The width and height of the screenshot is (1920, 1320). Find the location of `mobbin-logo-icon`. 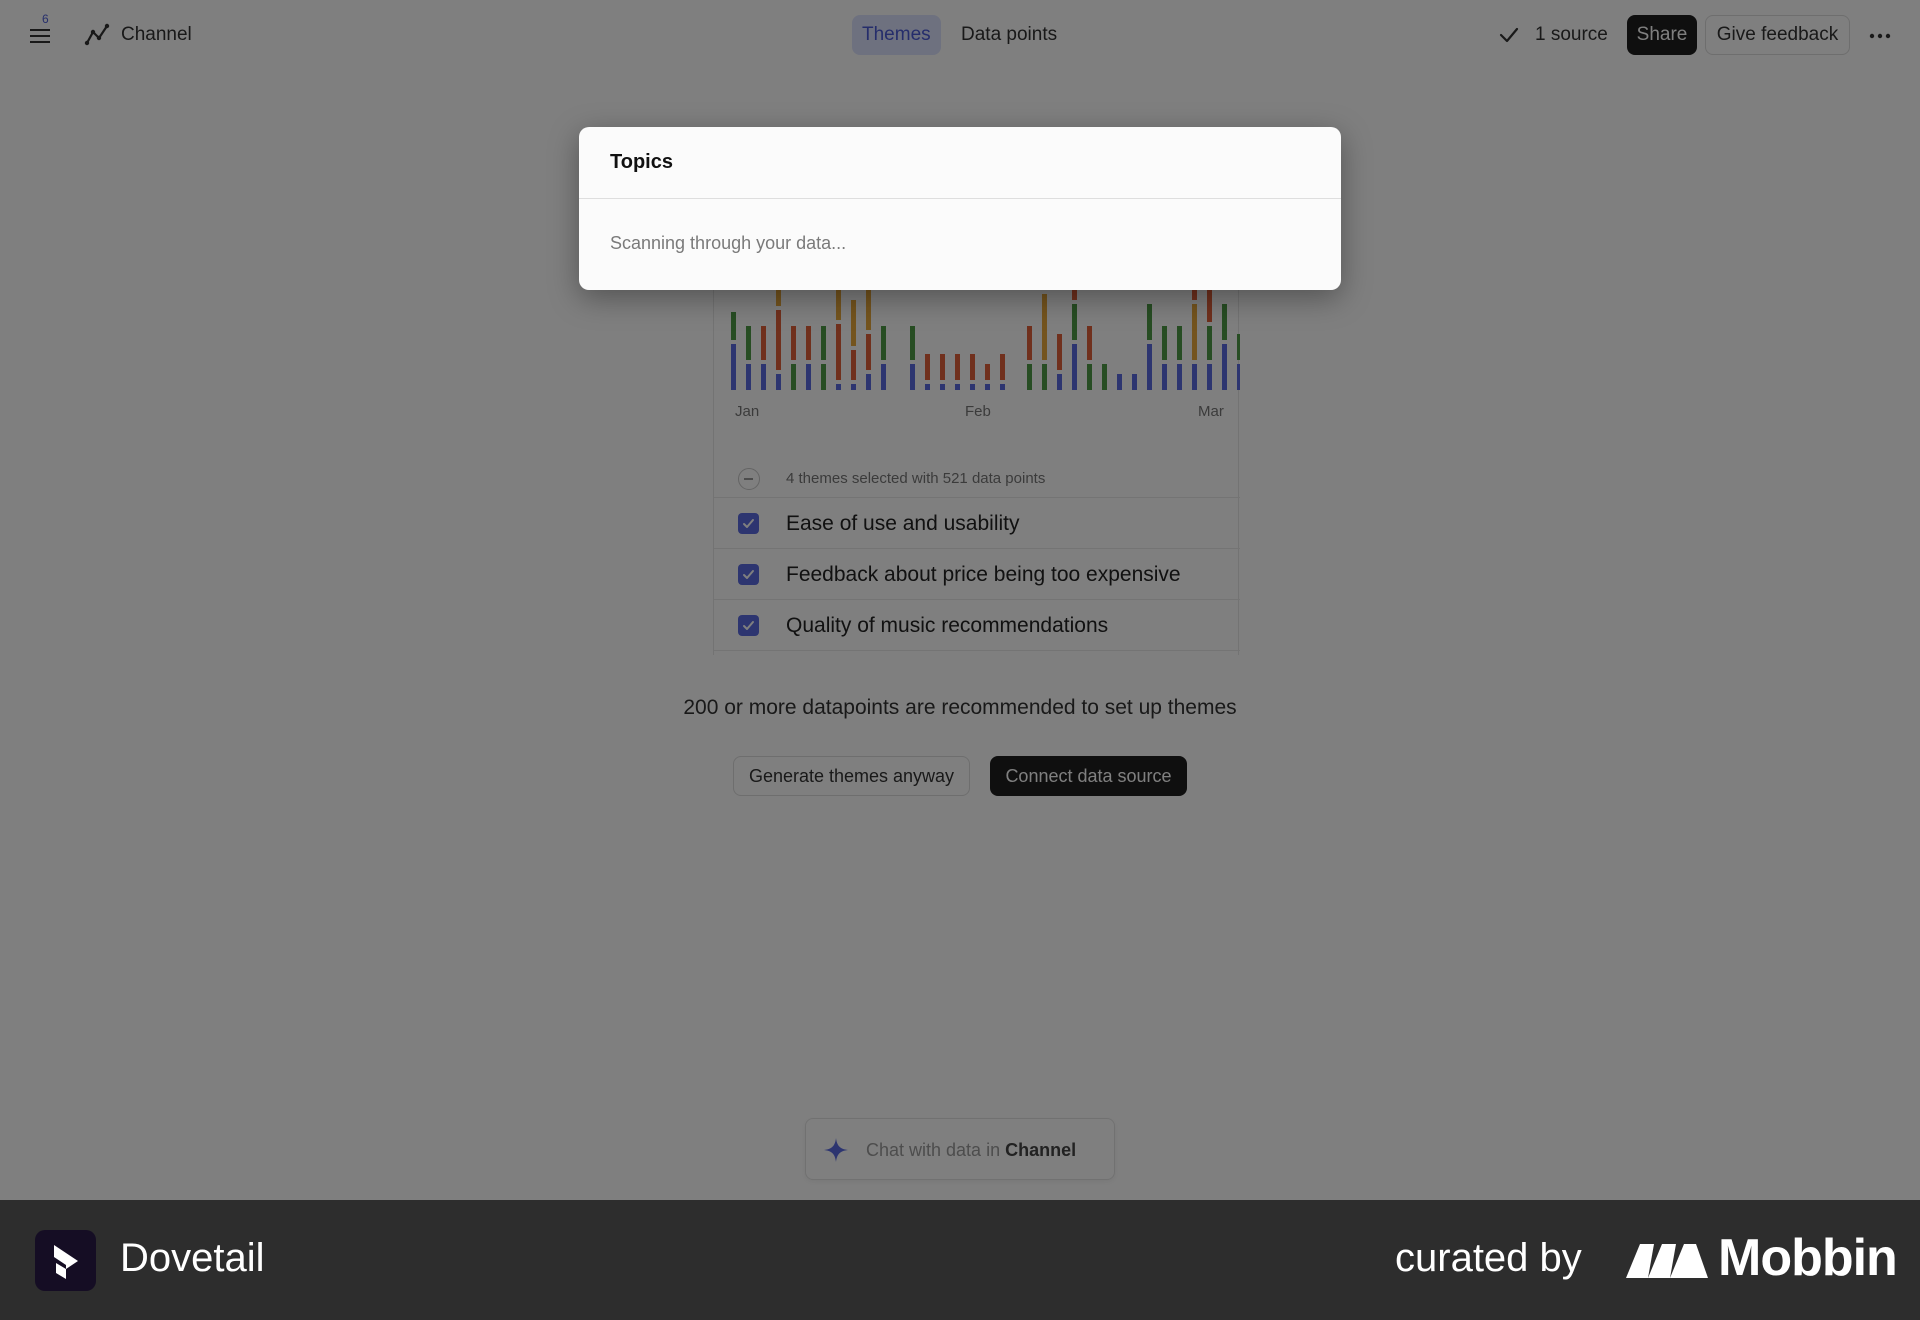

mobbin-logo-icon is located at coordinates (1667, 1261).